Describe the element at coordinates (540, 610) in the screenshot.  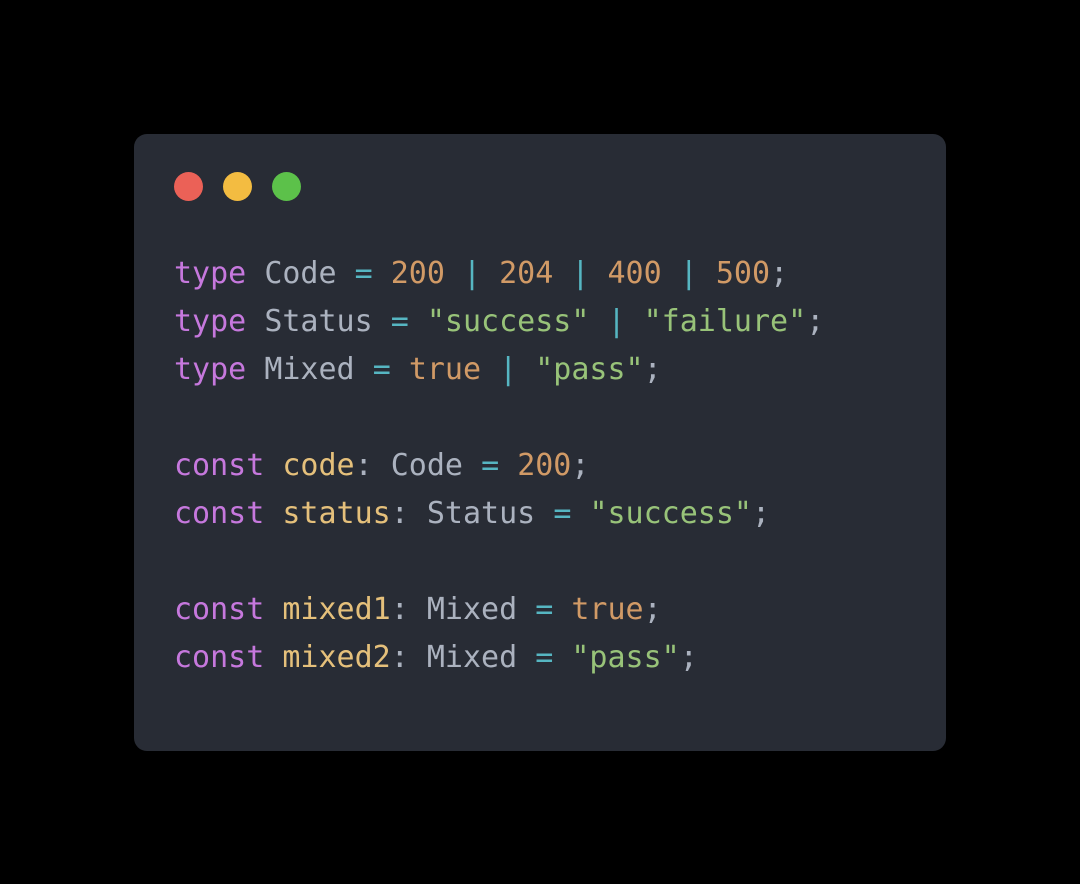
I see `code-line: const mixed1: Mixed = true;` at that location.